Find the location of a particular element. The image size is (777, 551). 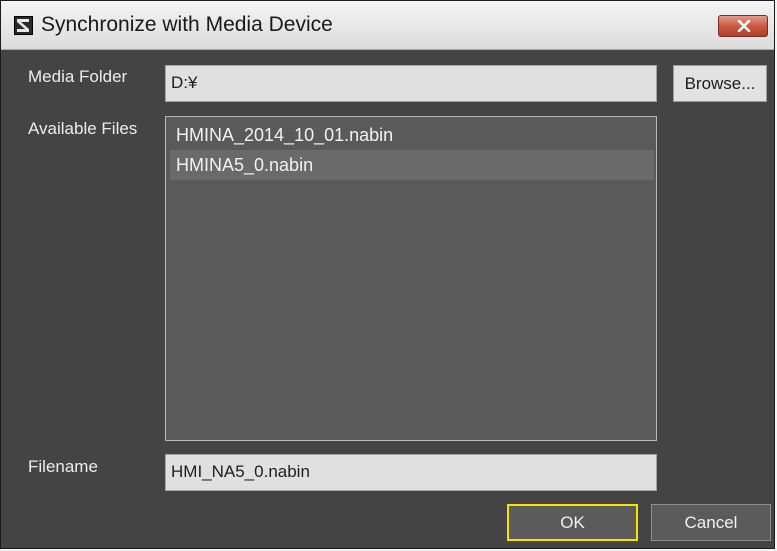

window-title: Synchronize with Media Device is located at coordinates (187, 24).